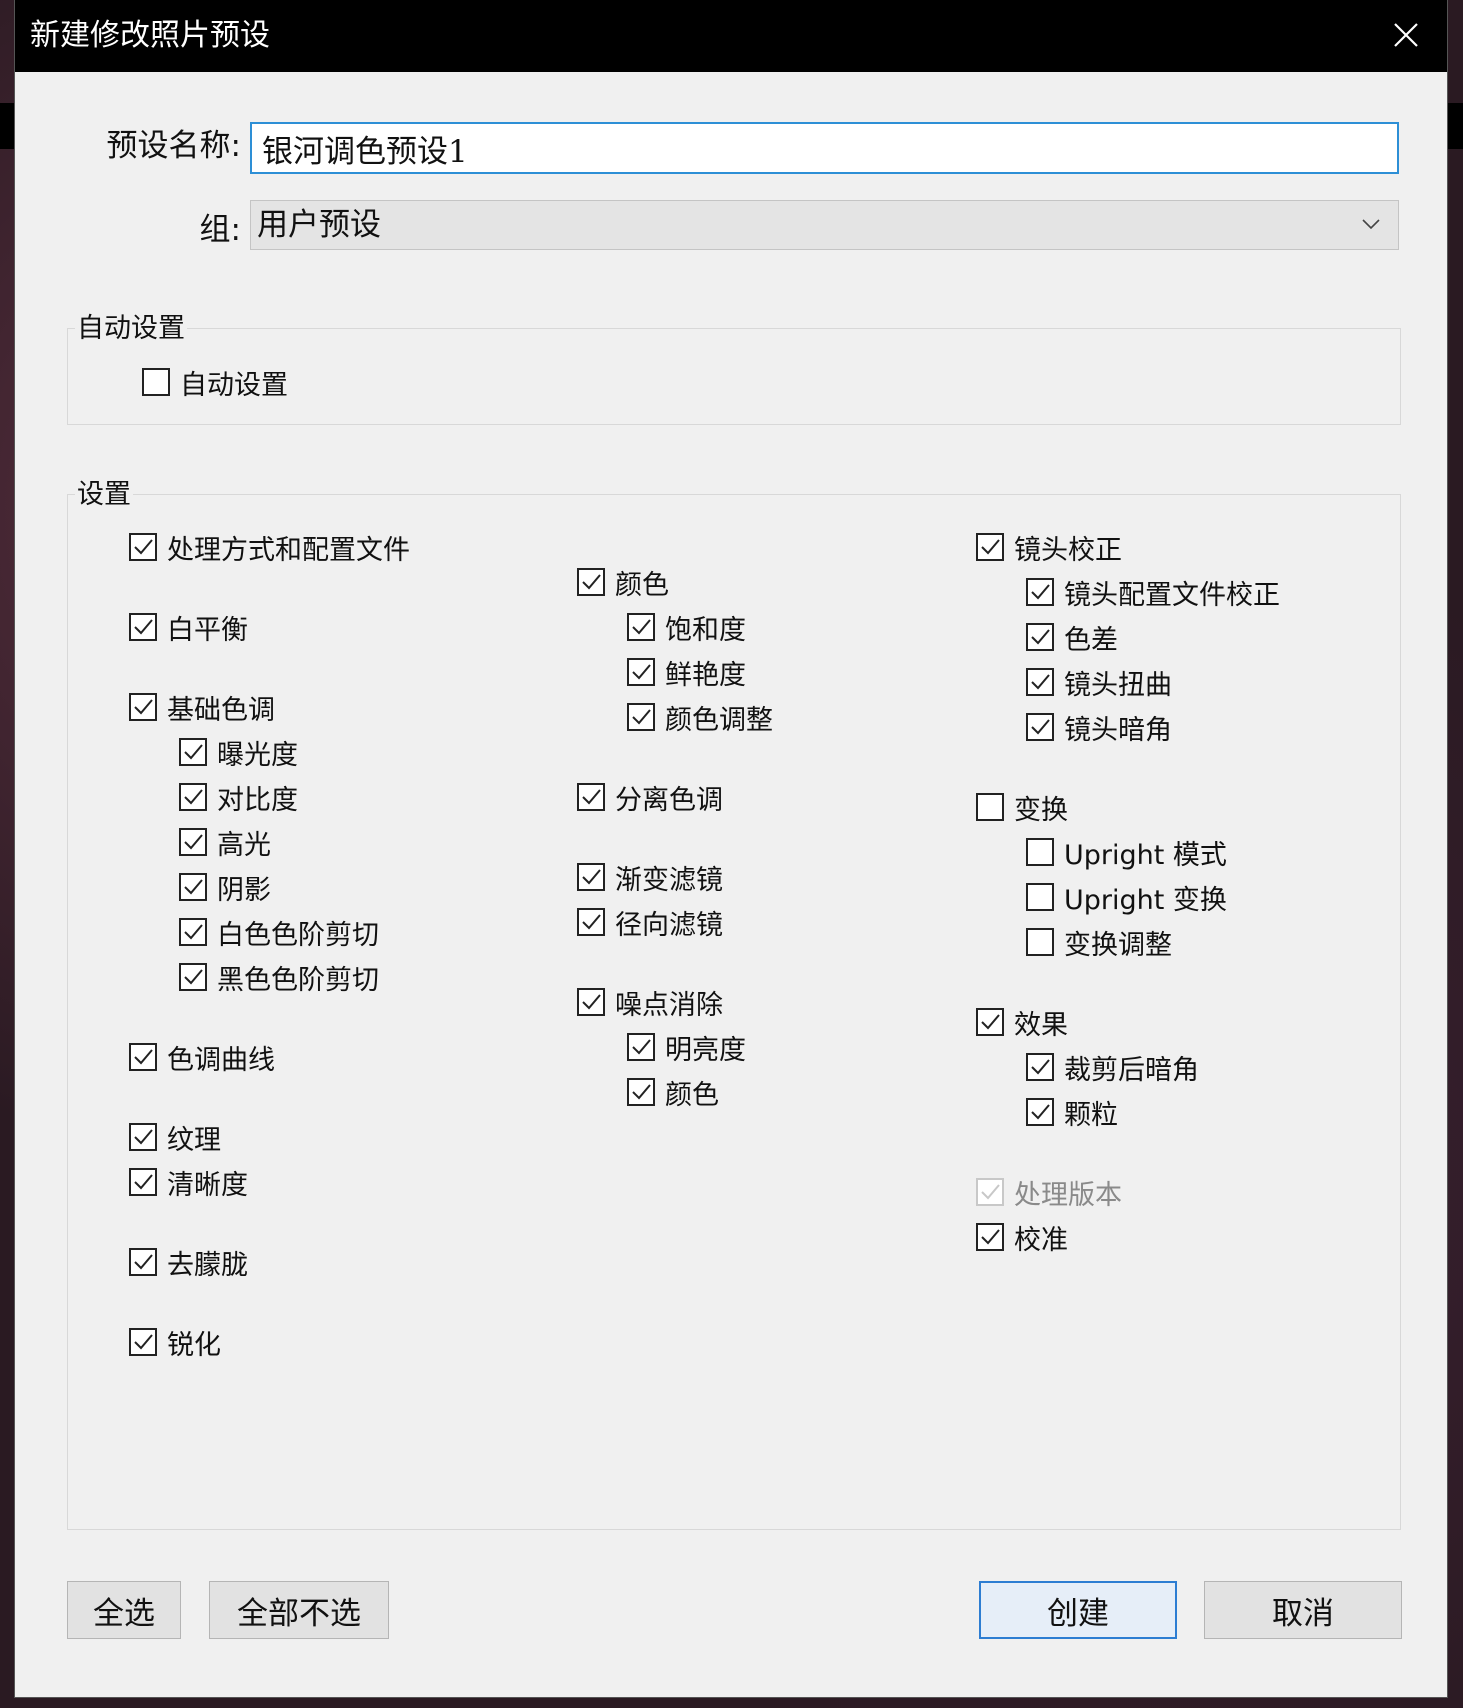 This screenshot has height=1708, width=1463. What do you see at coordinates (1072, 1112) in the screenshot?
I see `checkbox-col3-11: 颗粒` at bounding box center [1072, 1112].